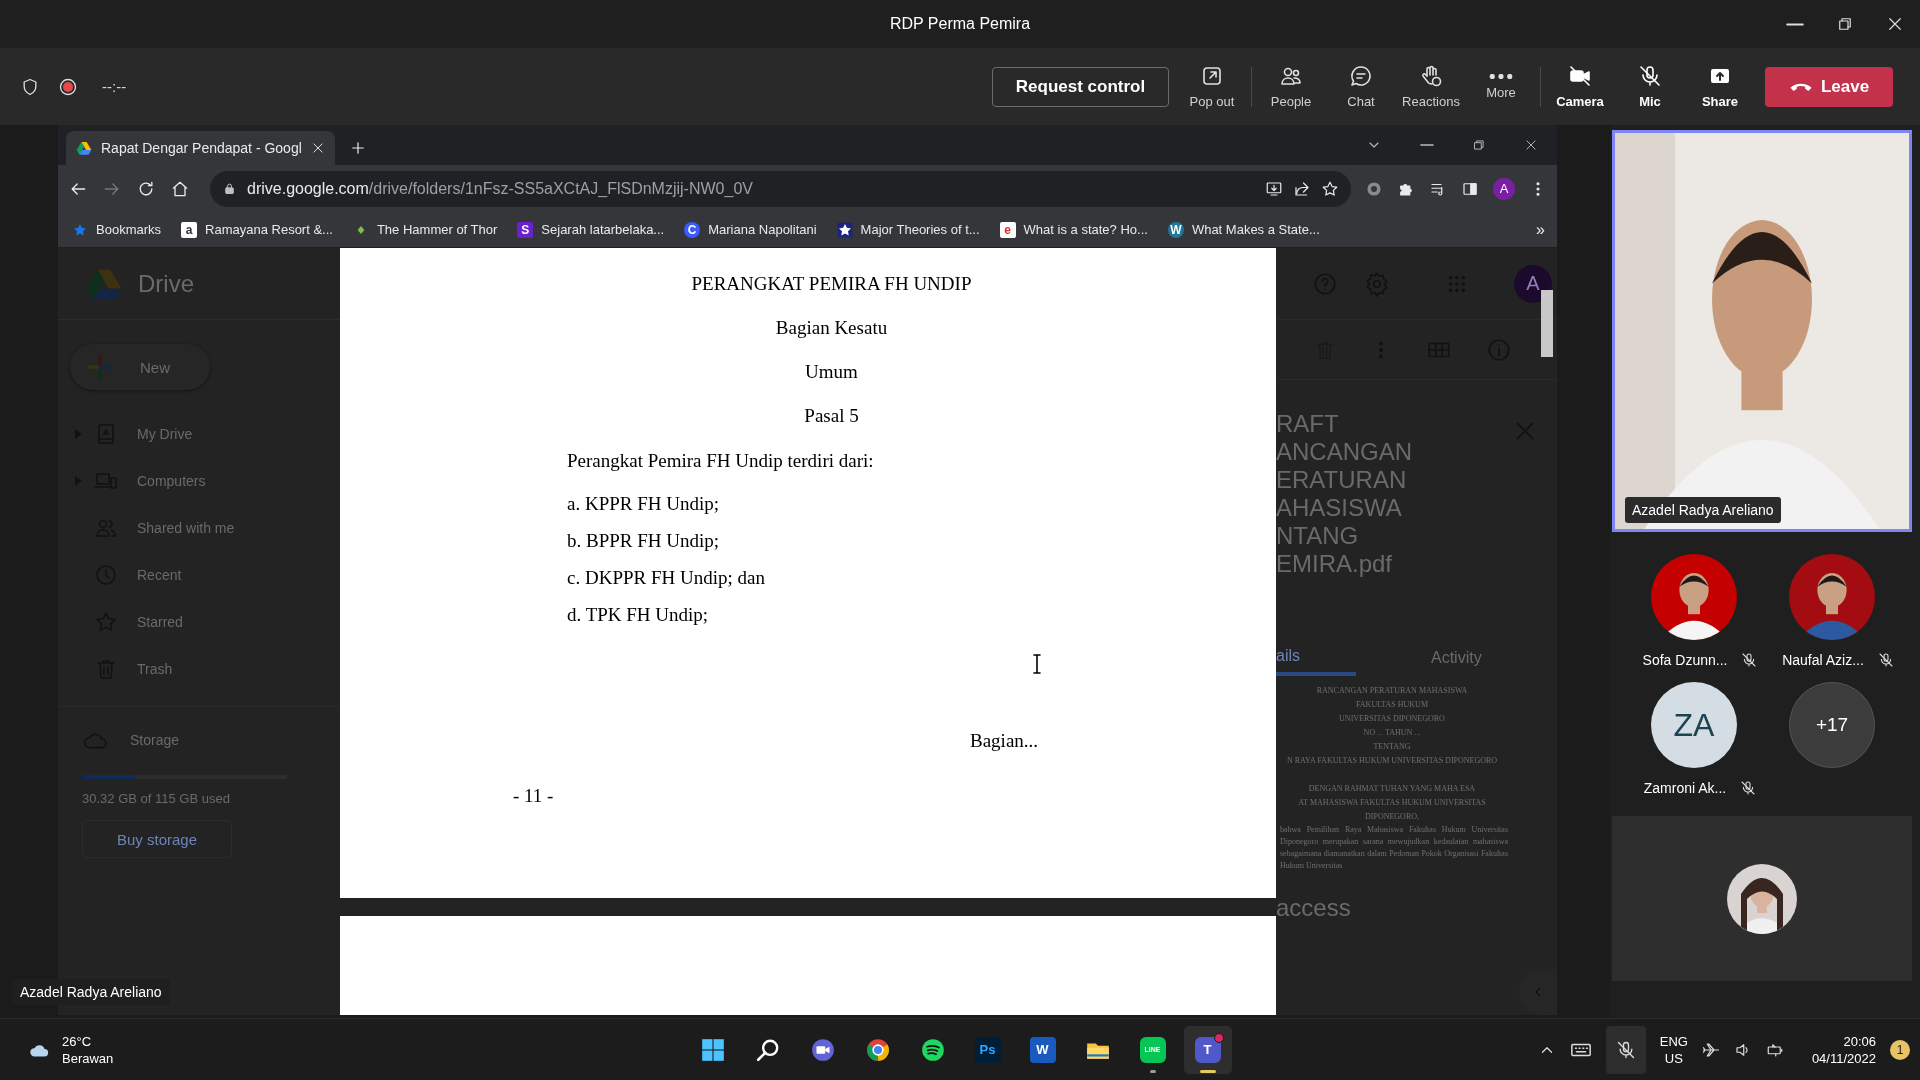  Describe the element at coordinates (1302, 188) in the screenshot. I see `share-icon` at that location.